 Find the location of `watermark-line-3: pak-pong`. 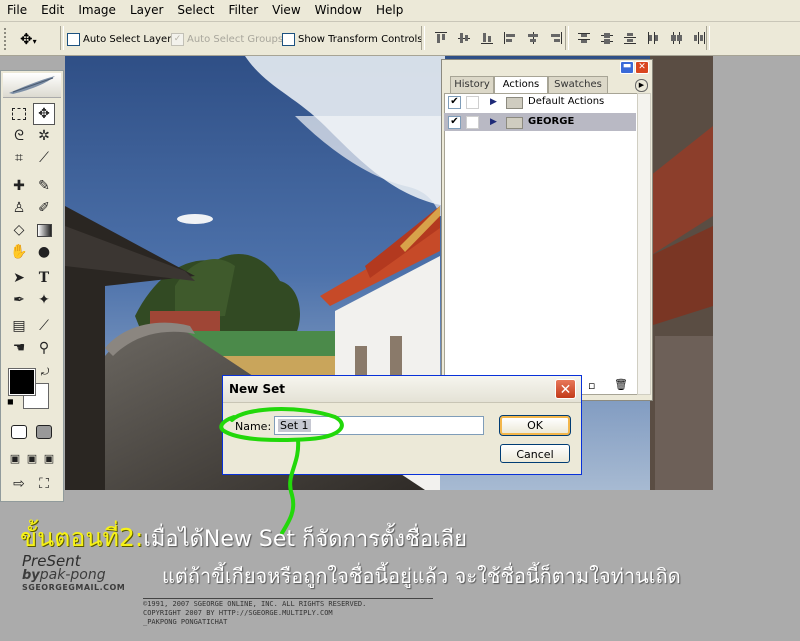

watermark-line-3: pak-pong is located at coordinates (72, 575).